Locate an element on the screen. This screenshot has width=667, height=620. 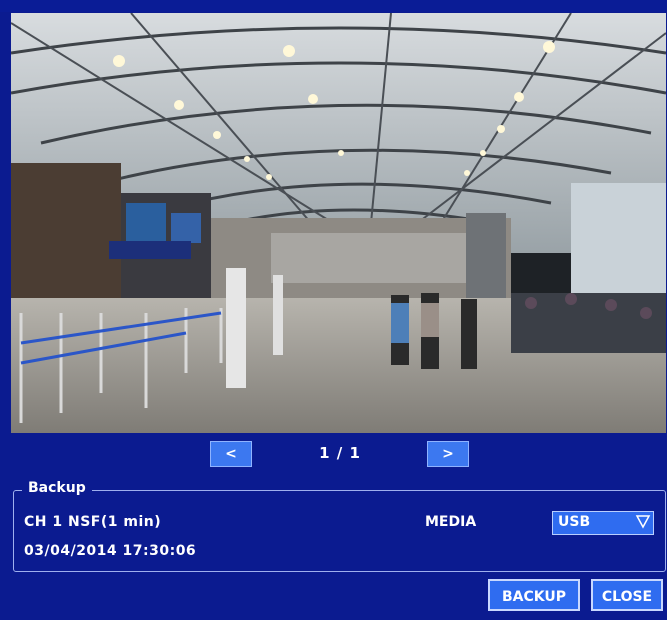
page-indicator: 1 / 1 is located at coordinates (340, 453).